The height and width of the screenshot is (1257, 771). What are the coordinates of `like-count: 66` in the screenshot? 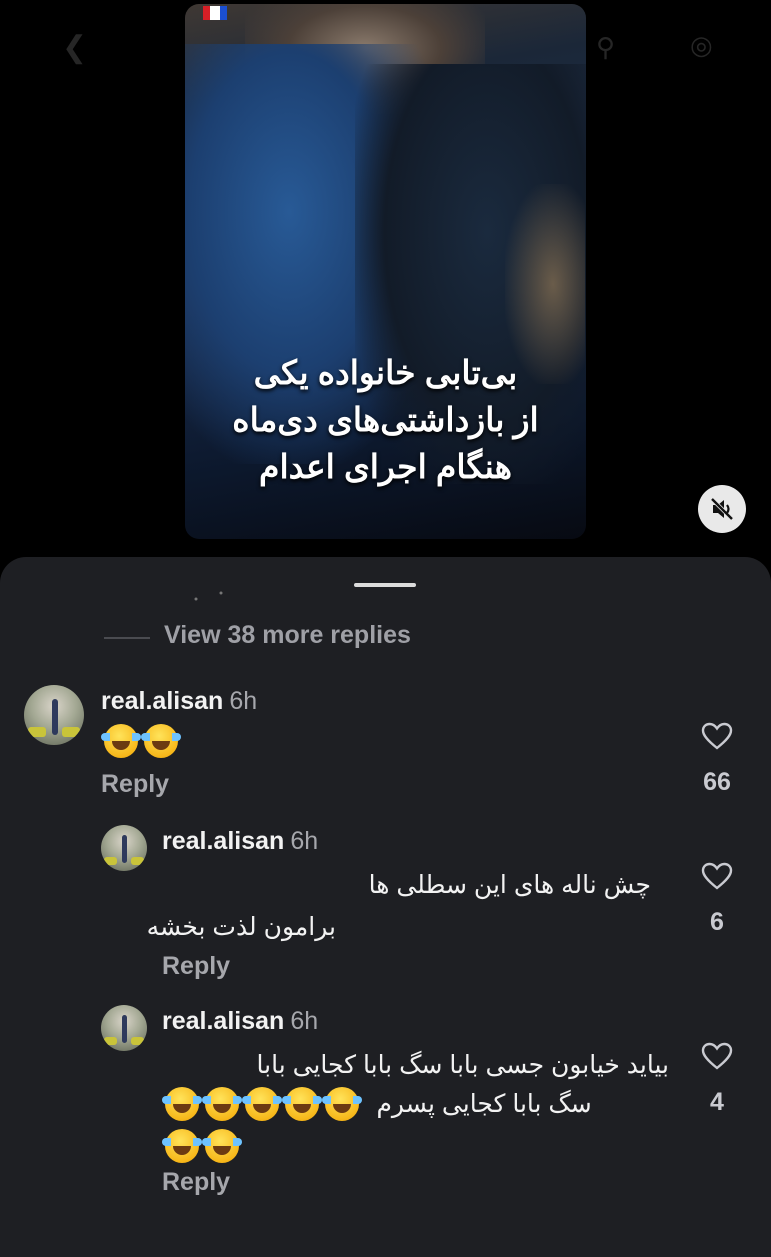 It's located at (717, 782).